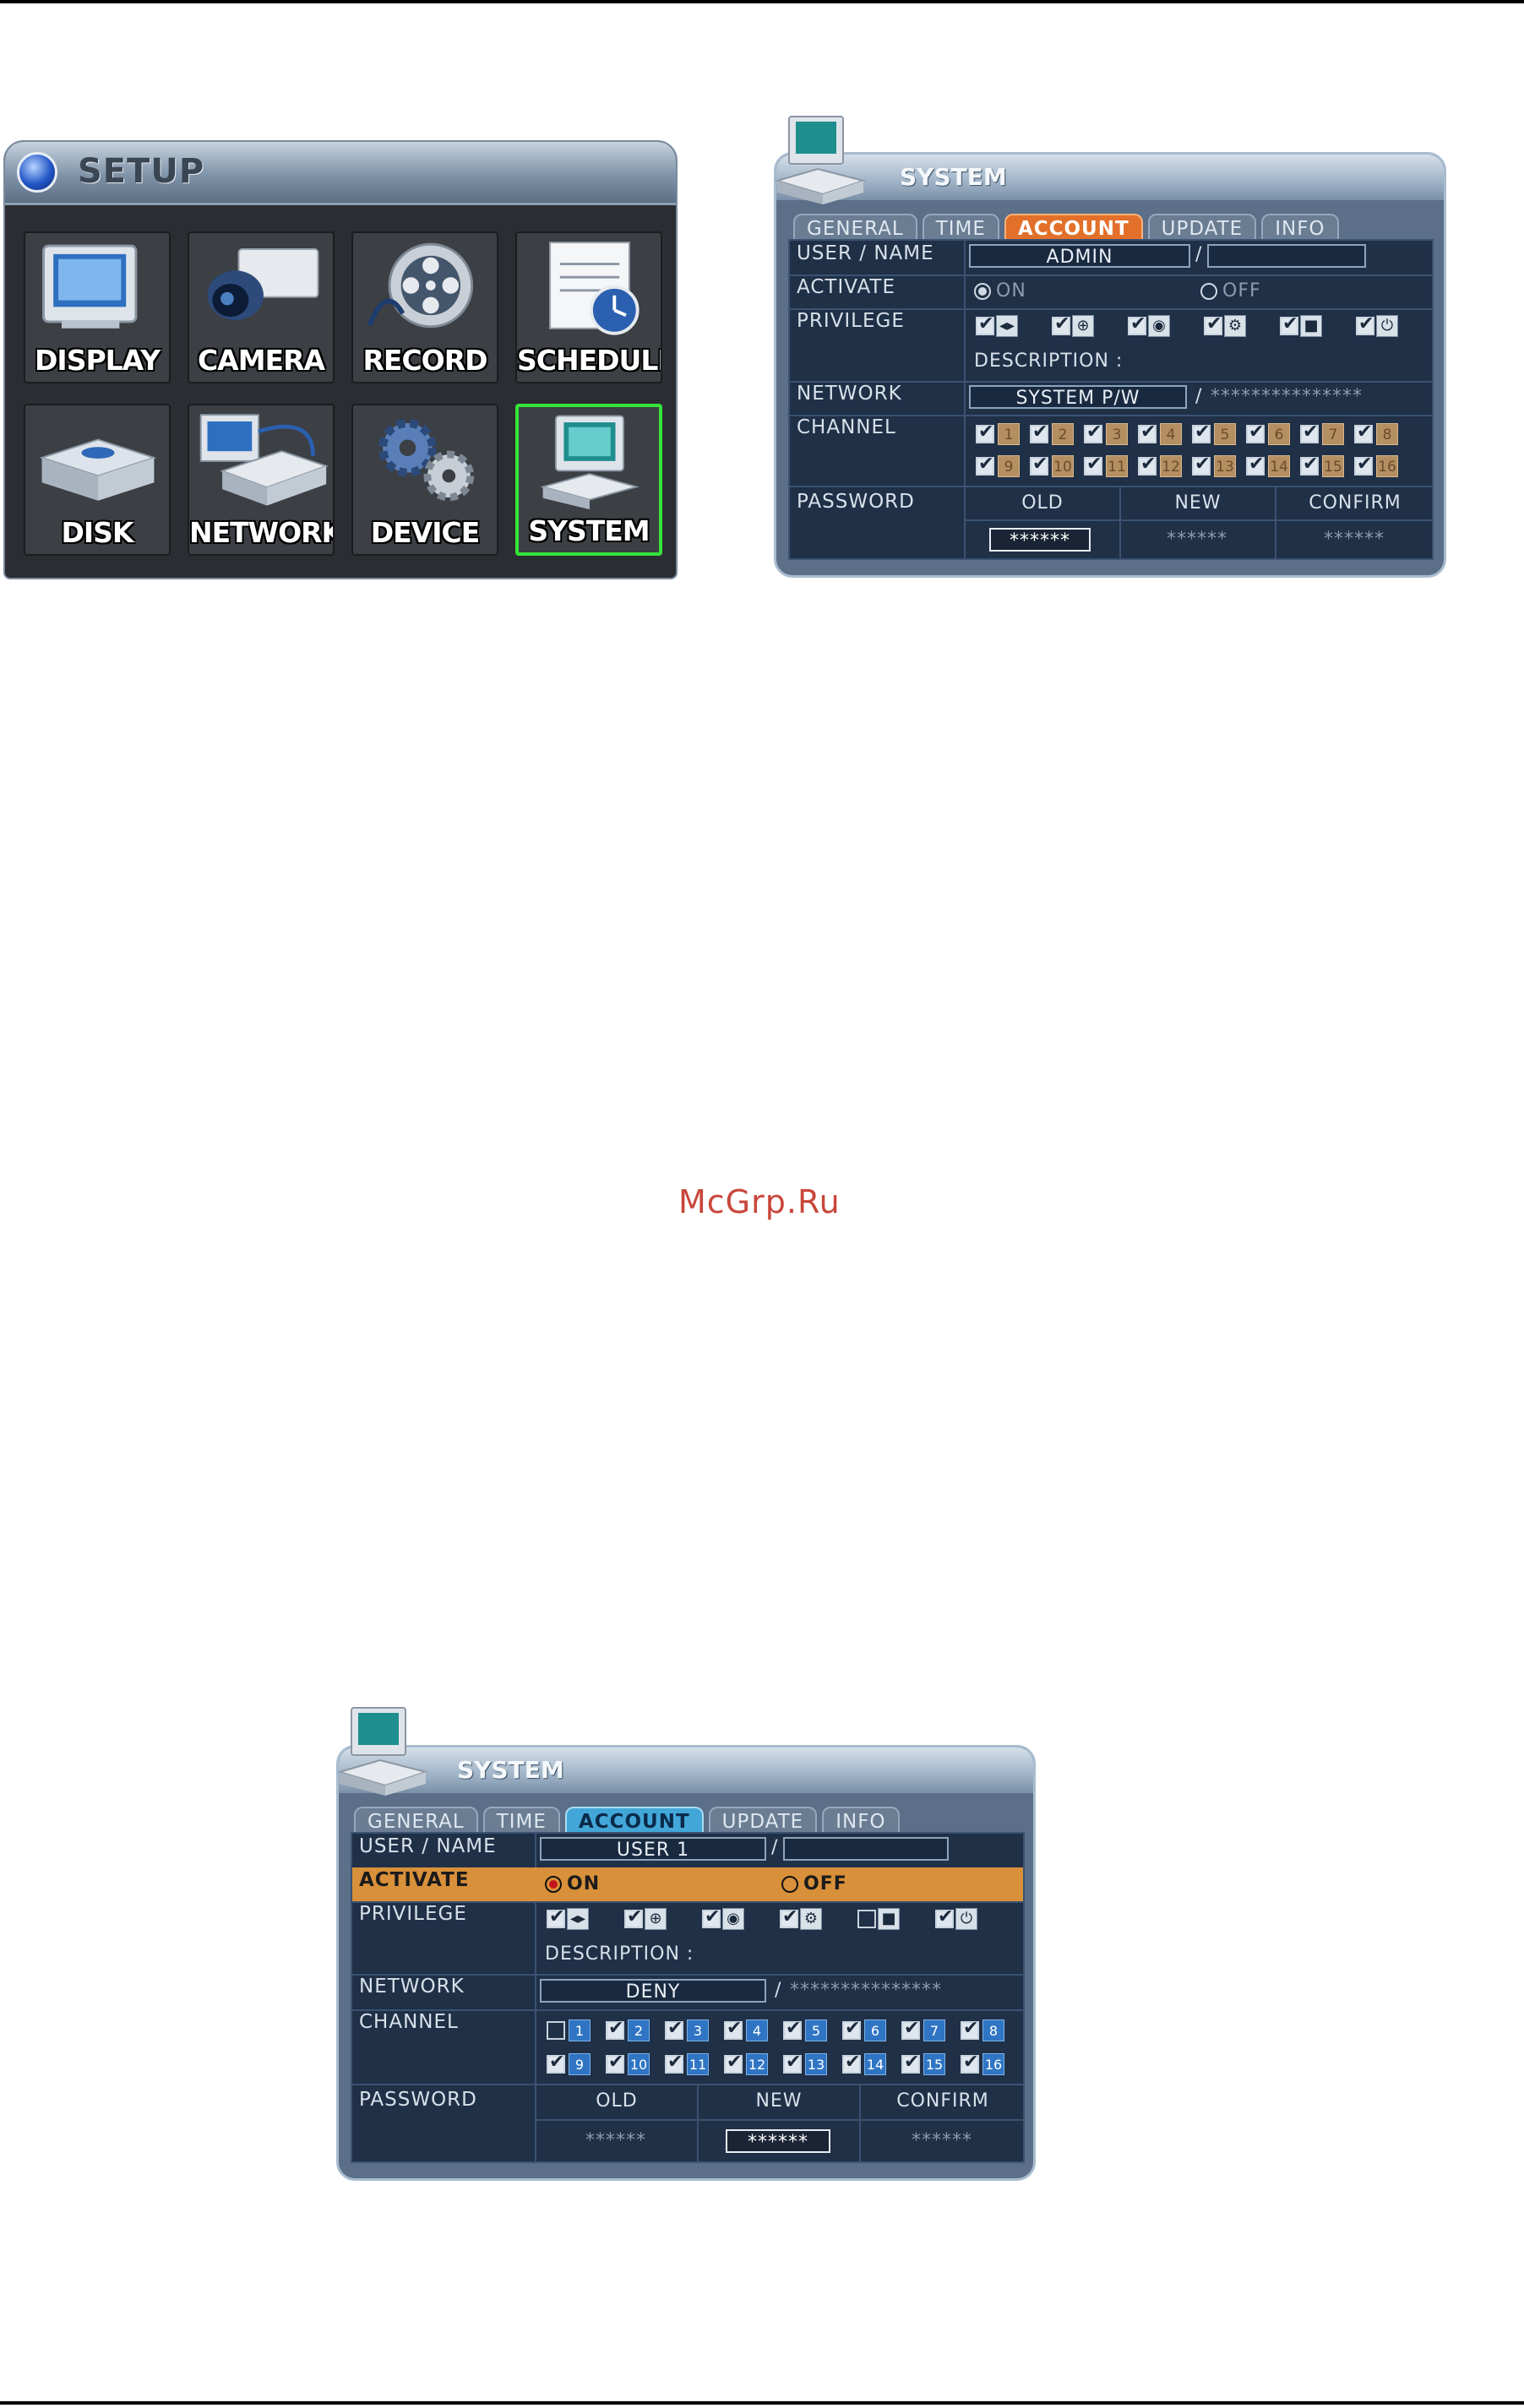 This screenshot has width=1524, height=2408. I want to click on setup-item-disk: DISK, so click(97, 480).